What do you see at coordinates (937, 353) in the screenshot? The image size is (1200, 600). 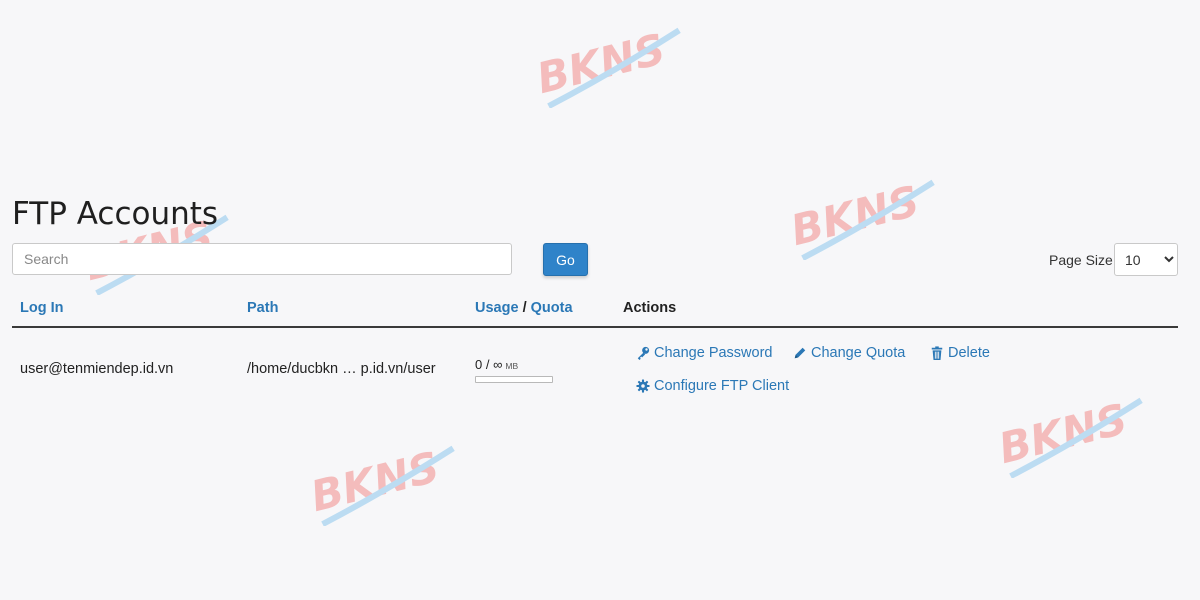 I see `trash-icon` at bounding box center [937, 353].